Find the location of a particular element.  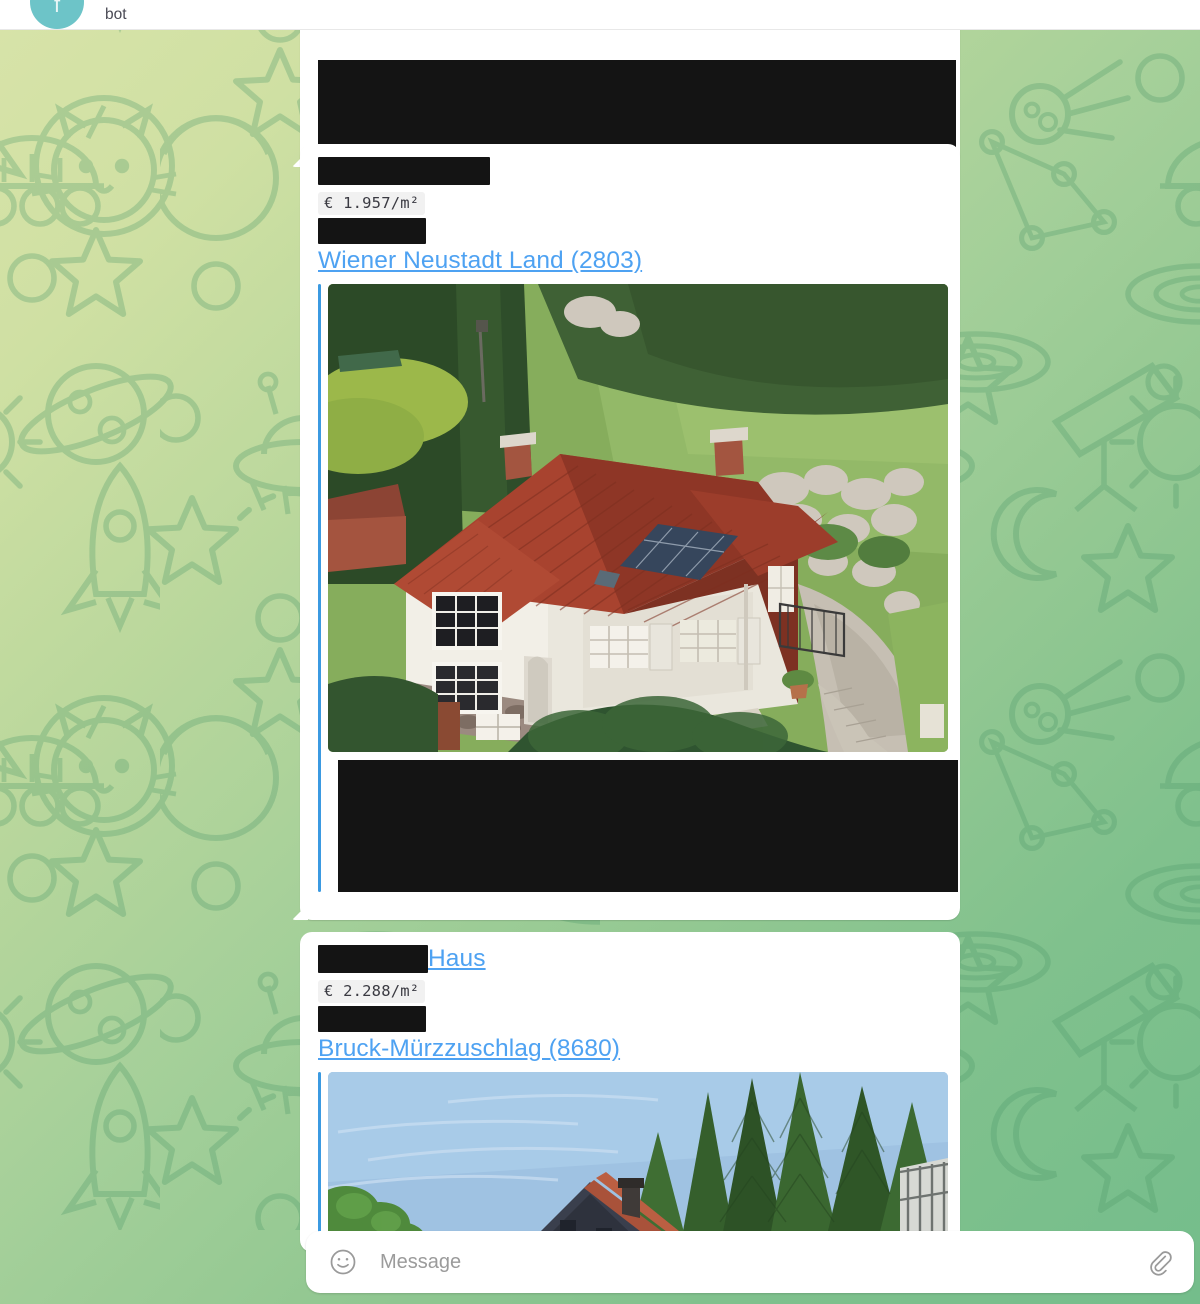

avatar: f is located at coordinates (57, 14).